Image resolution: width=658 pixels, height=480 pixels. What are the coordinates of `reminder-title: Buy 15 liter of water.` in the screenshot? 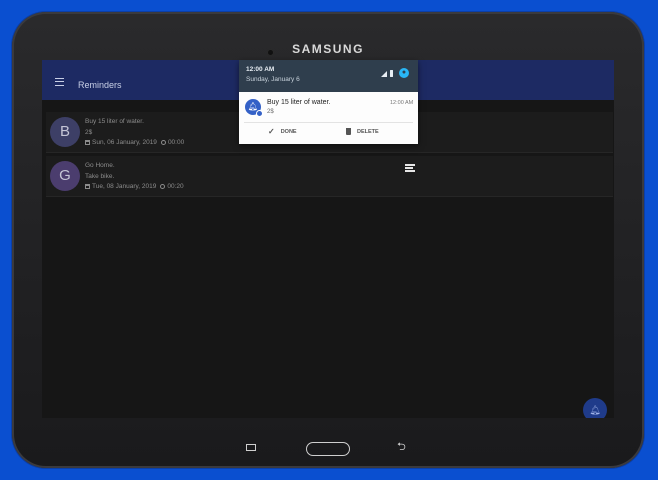 It's located at (114, 121).